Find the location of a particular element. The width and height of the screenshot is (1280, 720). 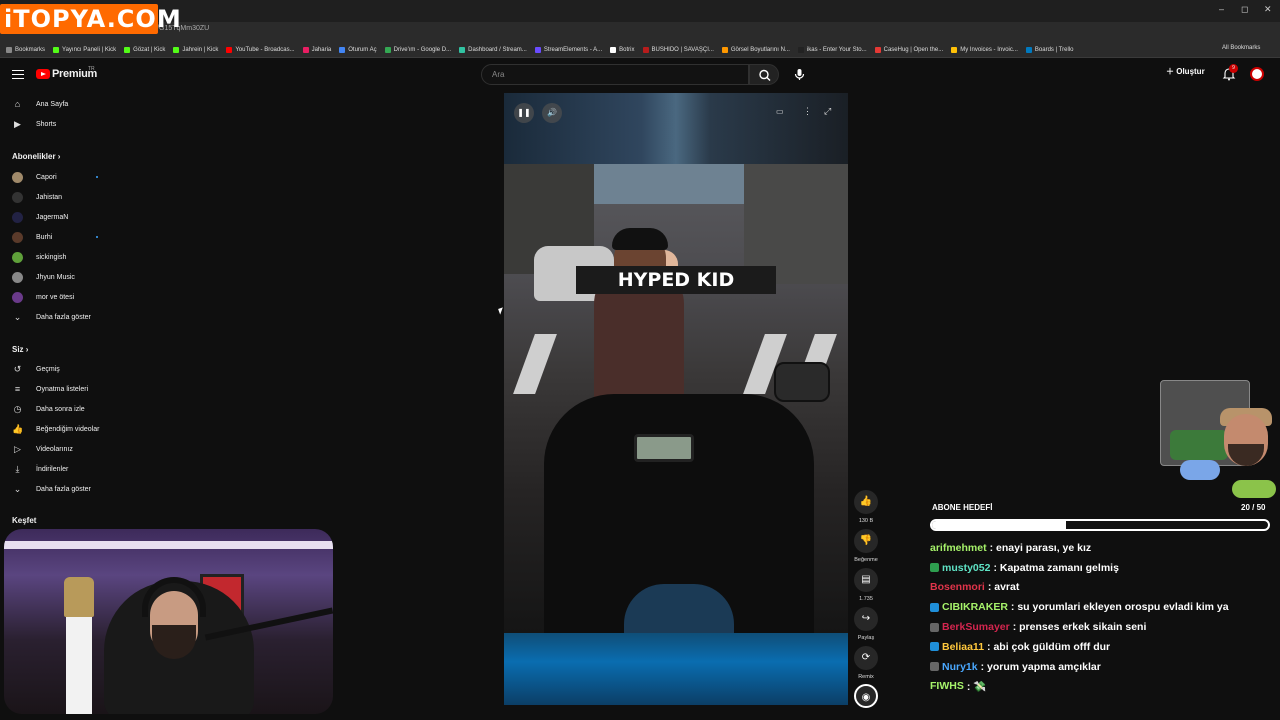

plus-icon: ＋ is located at coordinates (1170, 71).